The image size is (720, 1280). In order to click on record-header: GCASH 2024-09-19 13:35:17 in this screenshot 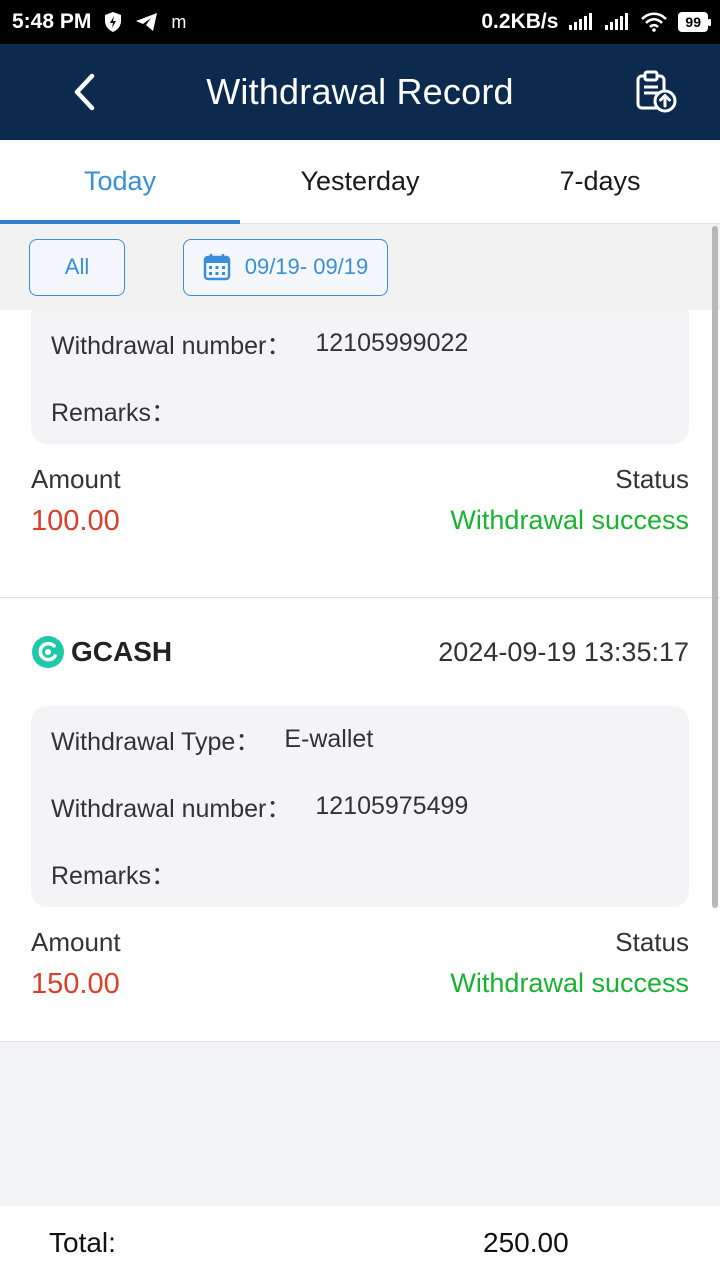, I will do `click(360, 652)`.